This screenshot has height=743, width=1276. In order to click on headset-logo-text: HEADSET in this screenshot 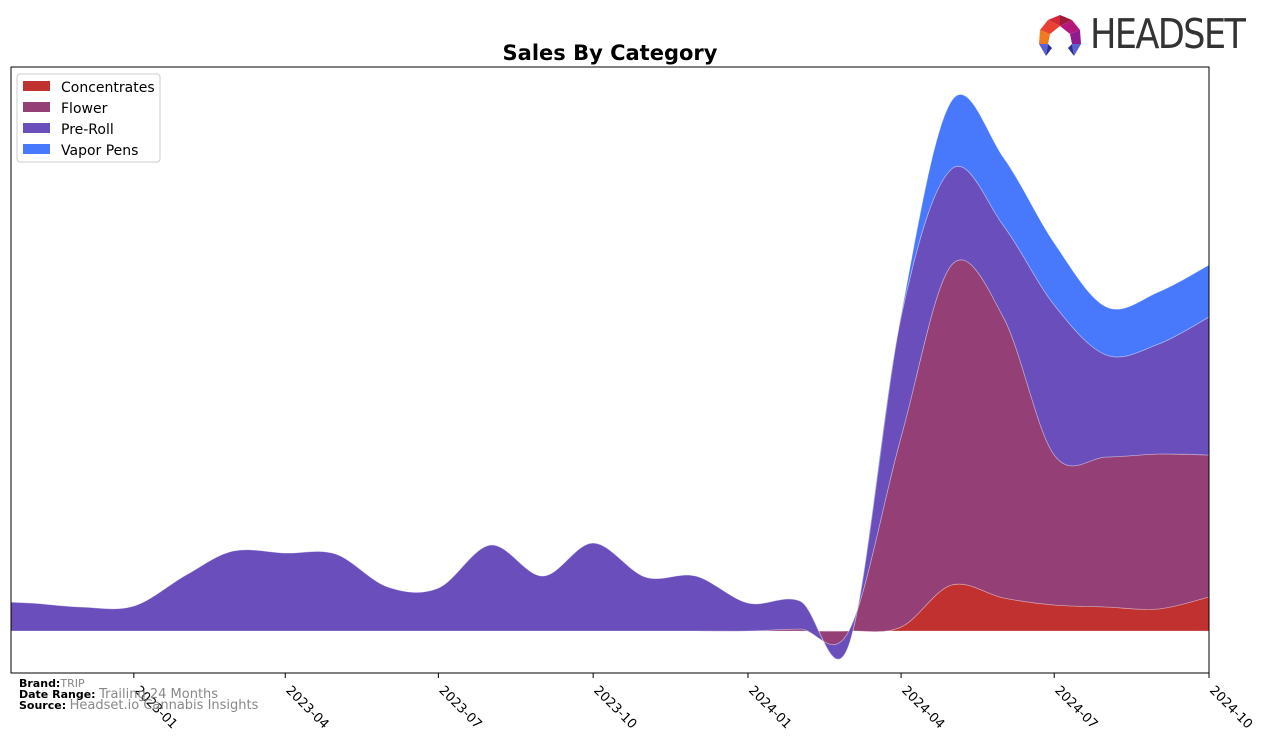, I will do `click(1168, 34)`.